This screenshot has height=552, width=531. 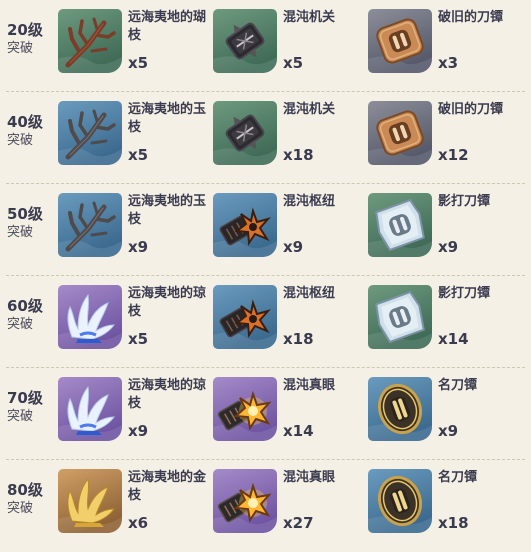 What do you see at coordinates (133, 138) in the screenshot?
I see `material-item: 远海夷地的玉枝 x5` at bounding box center [133, 138].